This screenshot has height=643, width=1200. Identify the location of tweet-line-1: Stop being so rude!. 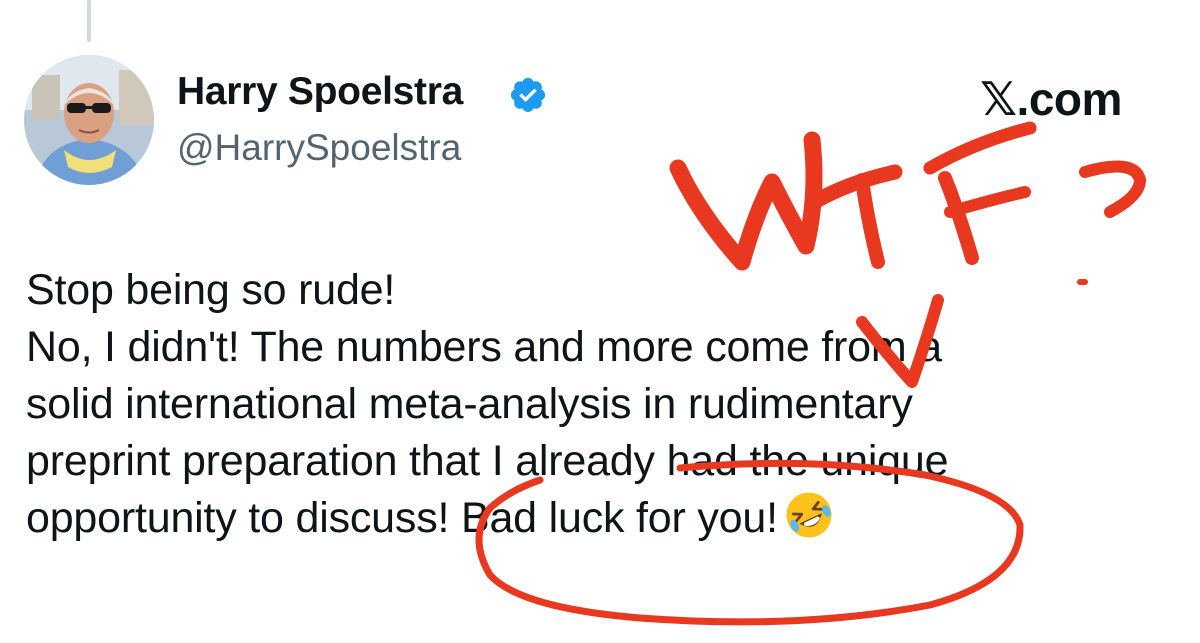
(211, 290).